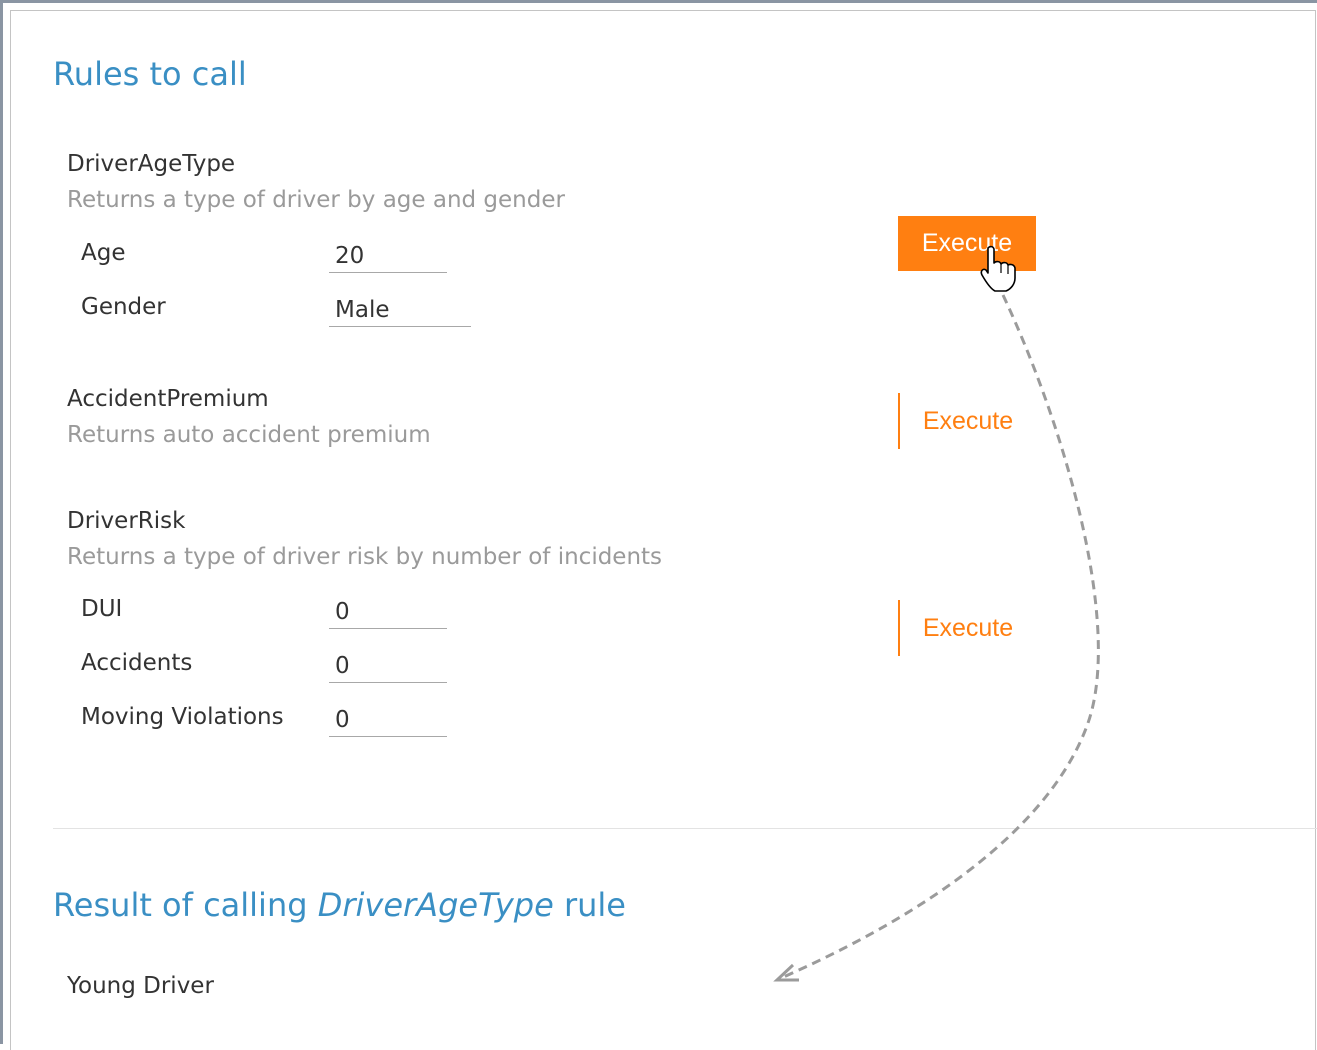 Image resolution: width=1317 pixels, height=1050 pixels. What do you see at coordinates (388, 612) in the screenshot?
I see `dui-input` at bounding box center [388, 612].